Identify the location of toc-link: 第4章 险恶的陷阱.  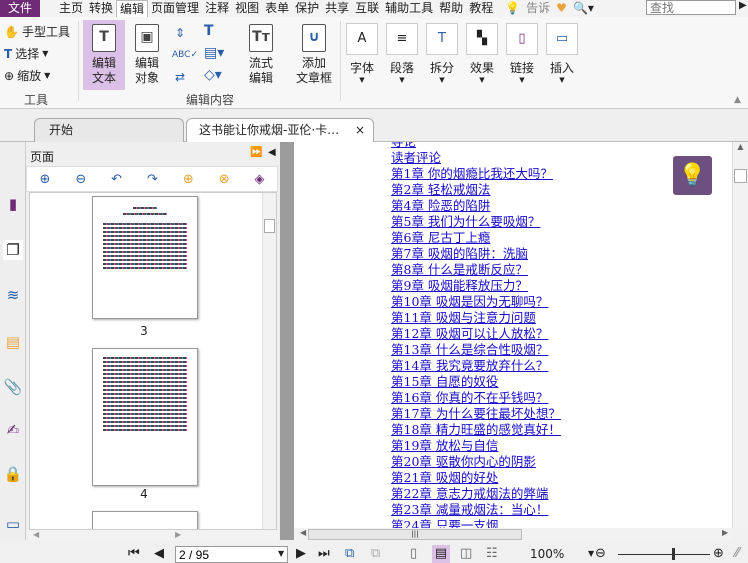
(440, 206).